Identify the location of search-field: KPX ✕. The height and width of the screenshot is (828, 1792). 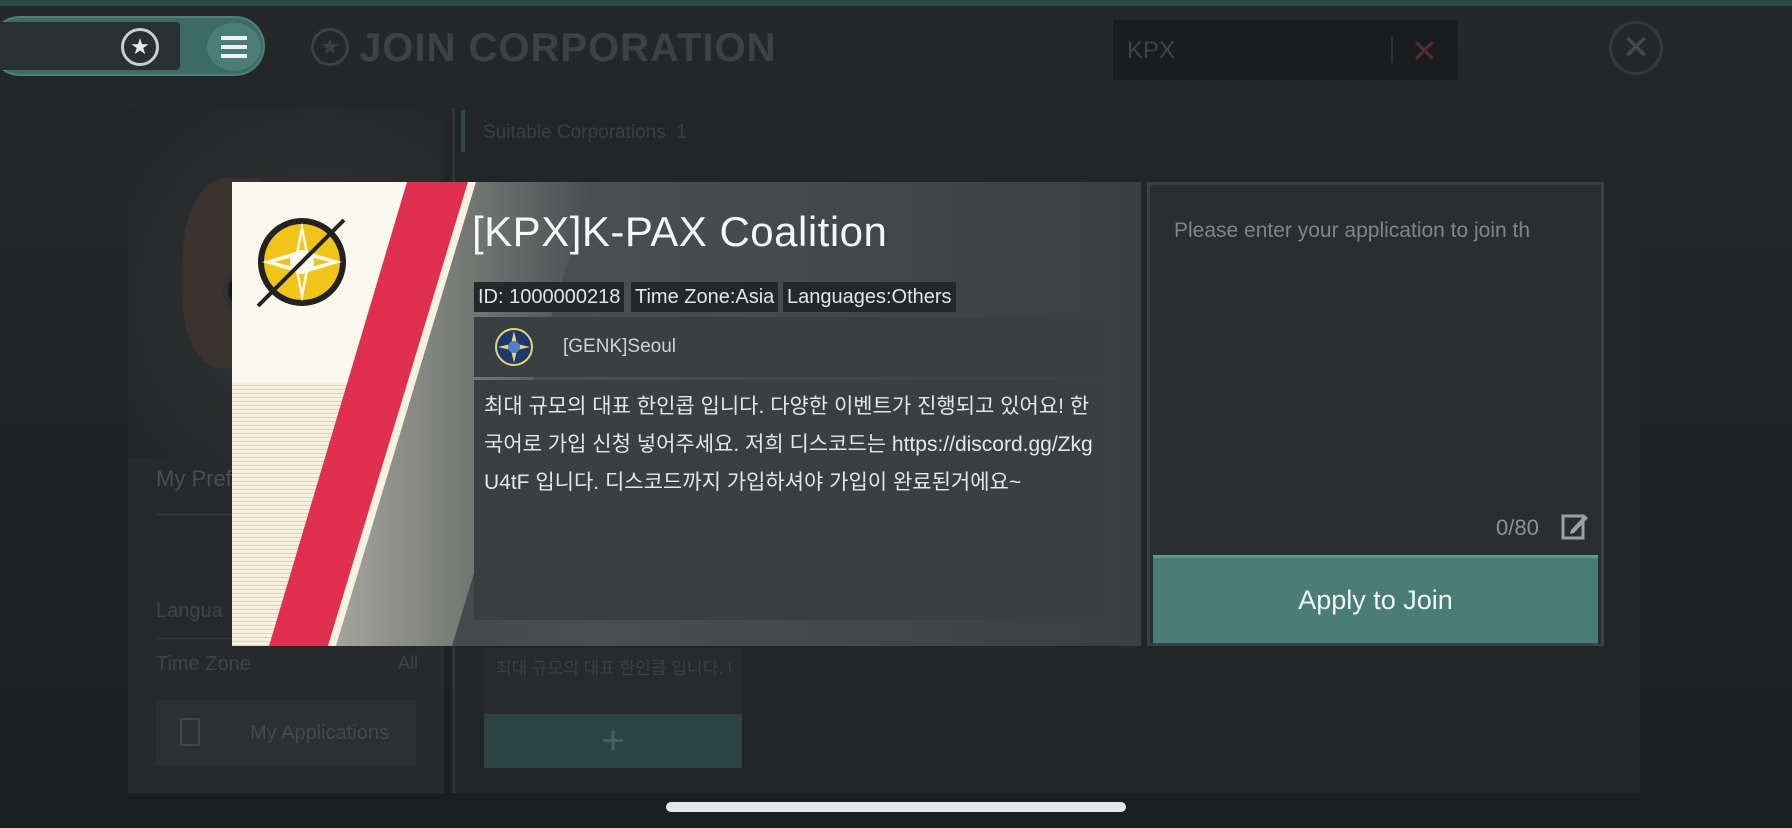
(1285, 50).